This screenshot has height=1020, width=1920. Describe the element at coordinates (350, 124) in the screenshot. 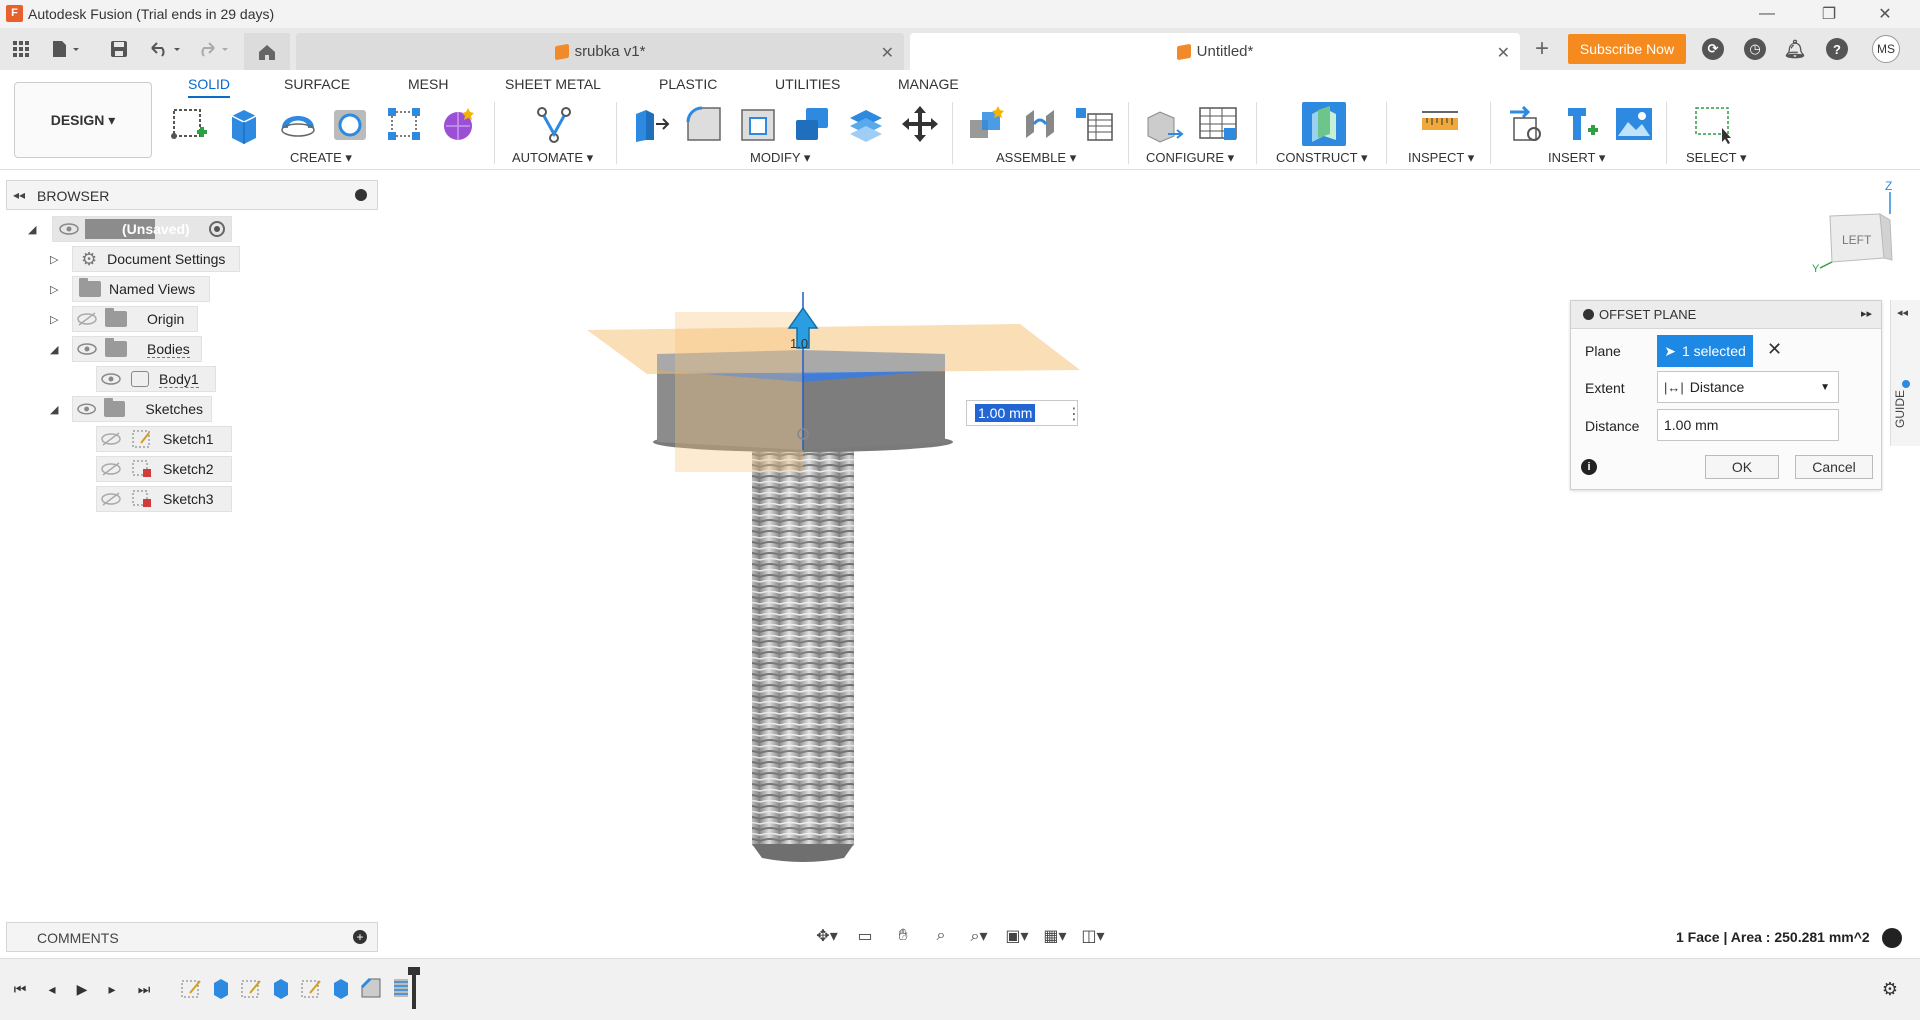

I see `hole-icon` at that location.